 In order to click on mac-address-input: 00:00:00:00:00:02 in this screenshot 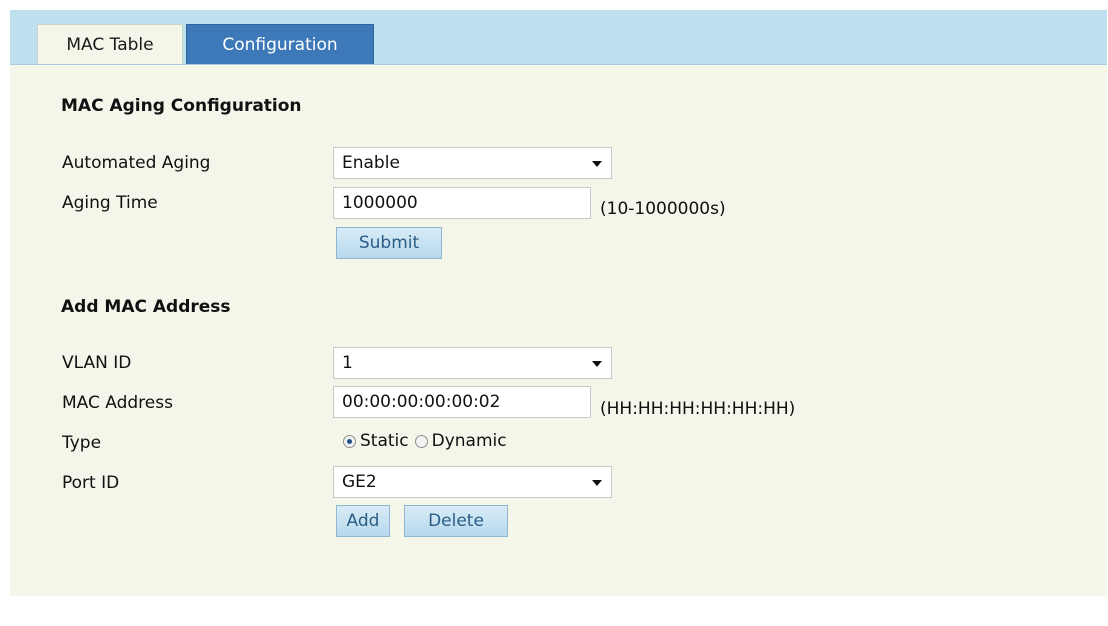, I will do `click(462, 402)`.